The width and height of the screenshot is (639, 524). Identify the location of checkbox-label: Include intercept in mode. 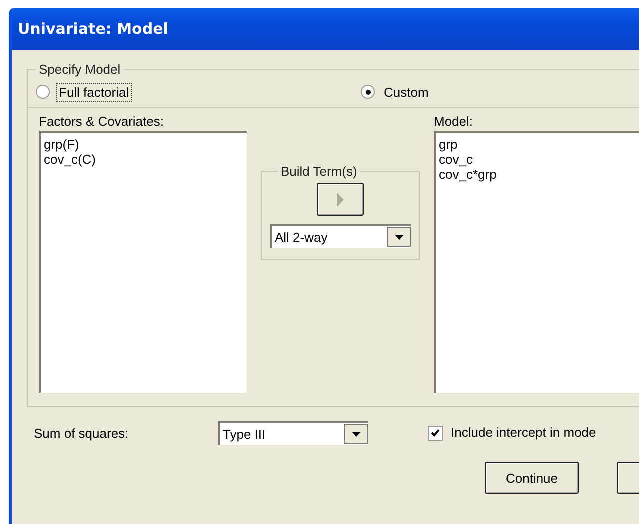
(523, 433).